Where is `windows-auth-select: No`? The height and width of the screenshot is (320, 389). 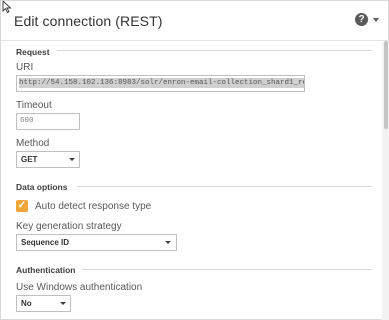
windows-auth-select: No is located at coordinates (43, 303).